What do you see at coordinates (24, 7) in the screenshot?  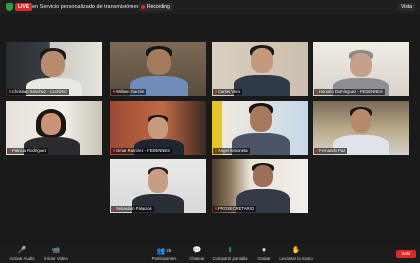 I see `live-badge: LIVE` at bounding box center [24, 7].